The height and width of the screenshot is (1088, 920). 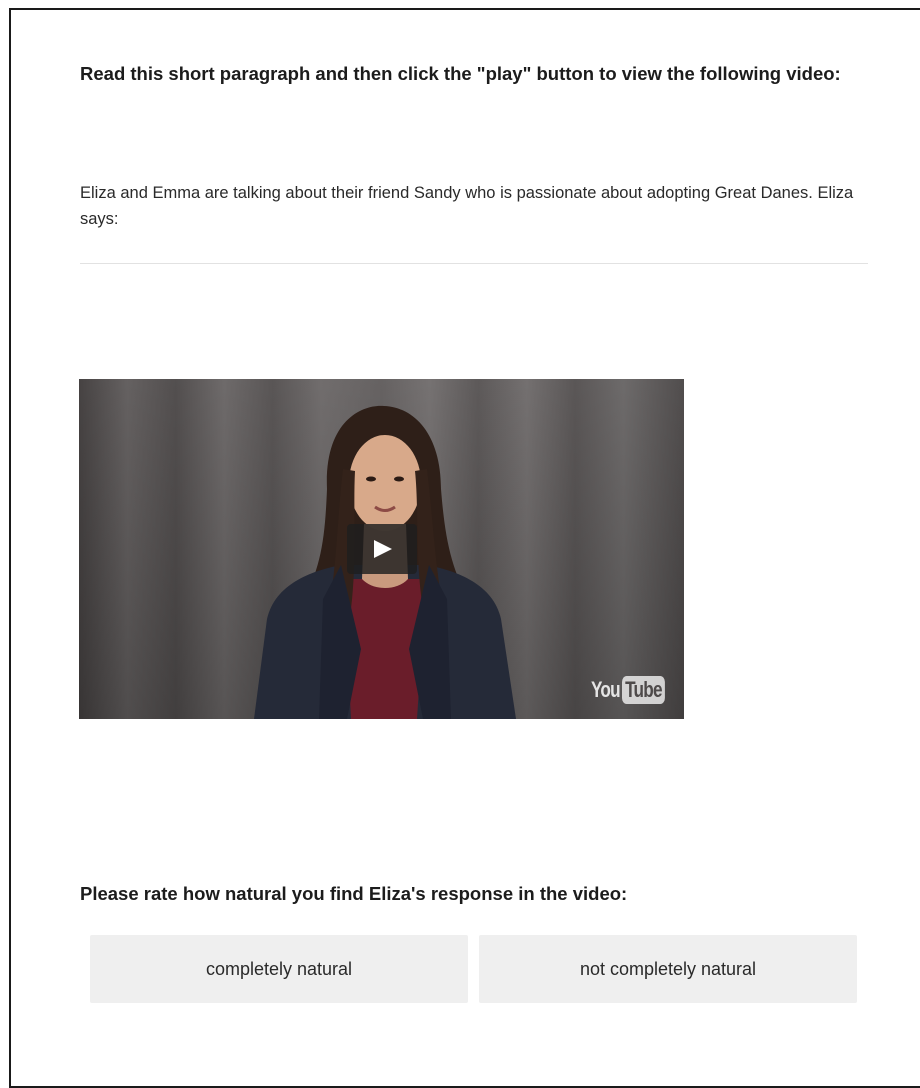 I want to click on youtube-logo-you: You, so click(x=606, y=689).